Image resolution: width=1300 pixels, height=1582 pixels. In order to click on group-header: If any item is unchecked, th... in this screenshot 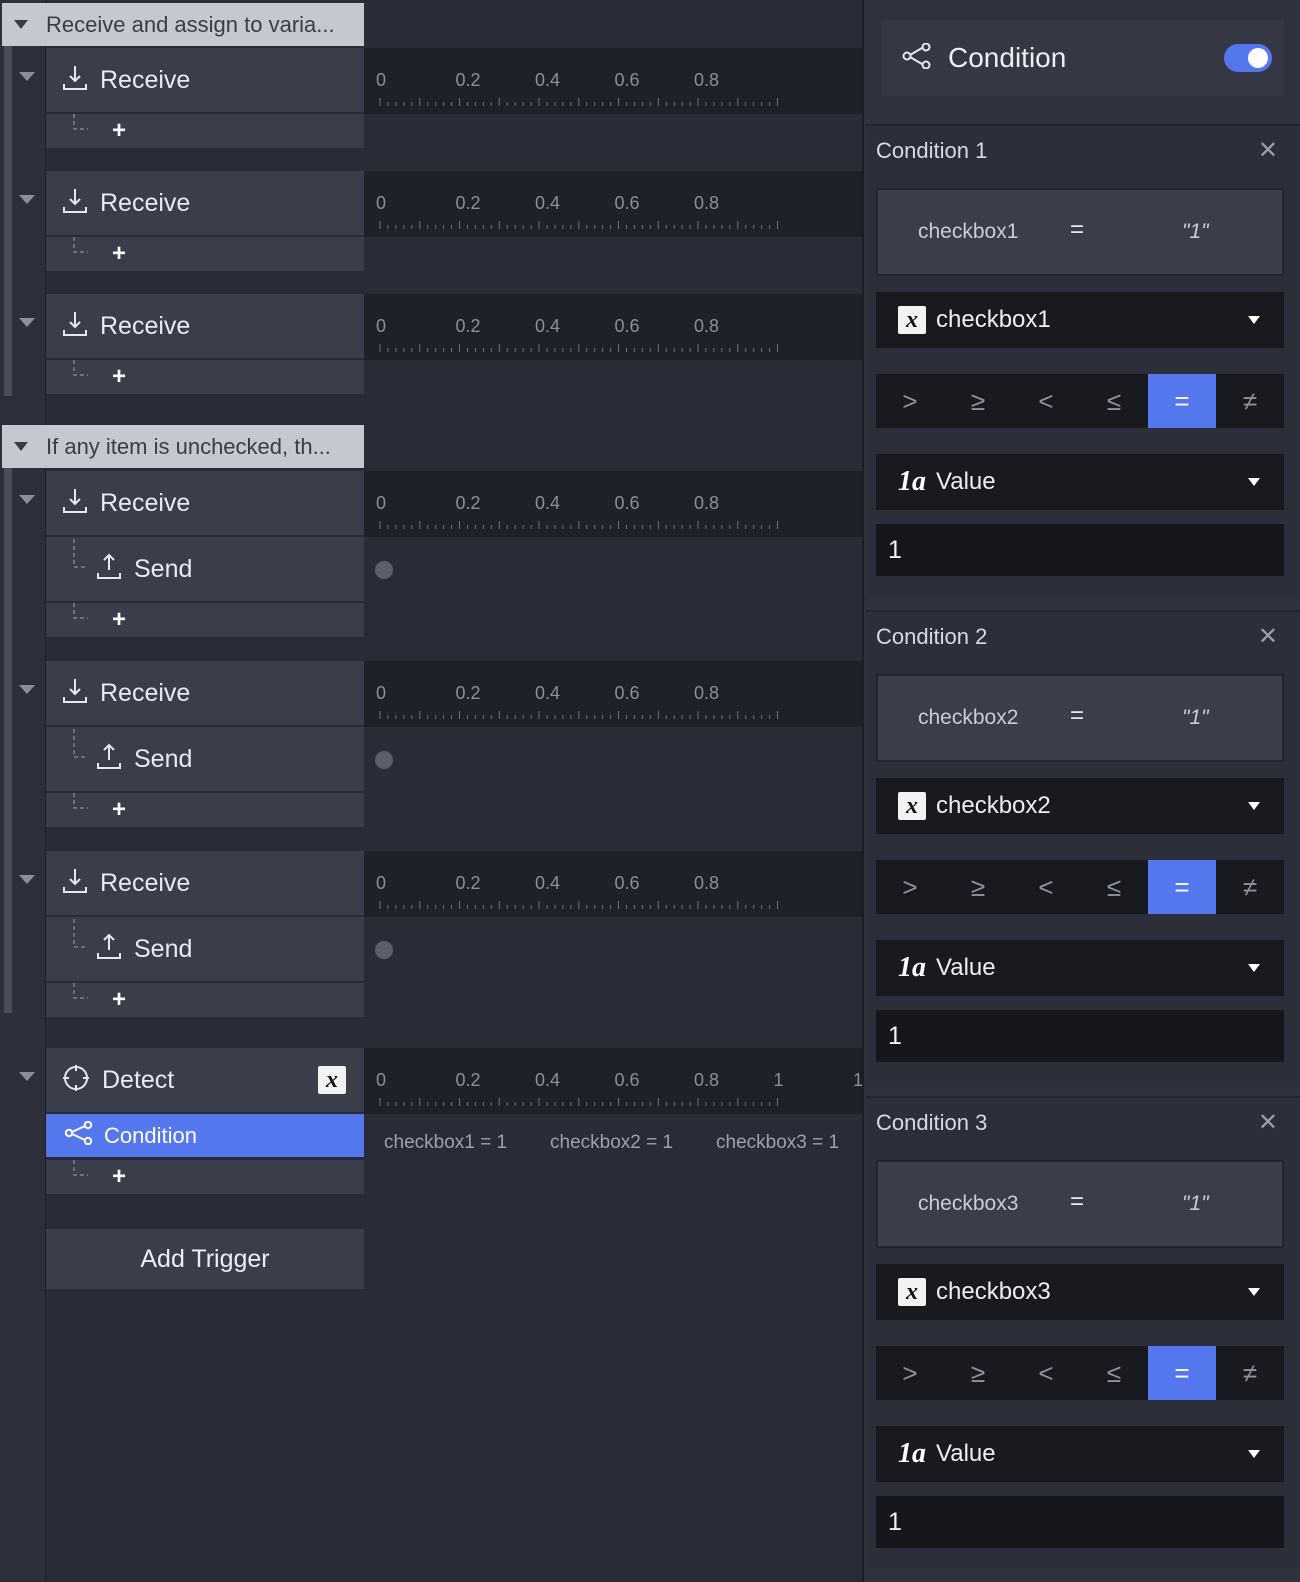, I will do `click(183, 446)`.